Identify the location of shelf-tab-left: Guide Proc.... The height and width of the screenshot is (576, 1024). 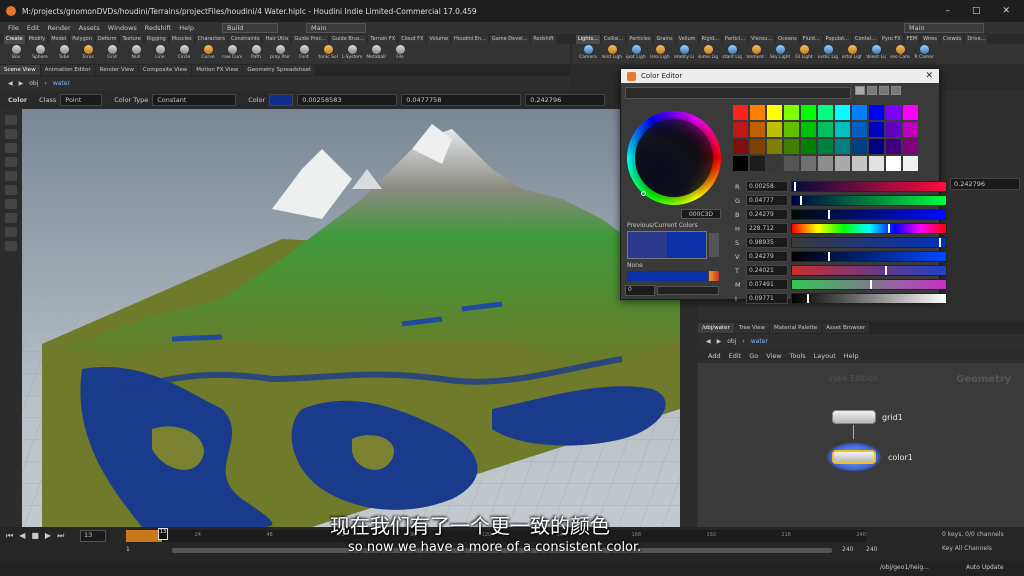
(310, 39).